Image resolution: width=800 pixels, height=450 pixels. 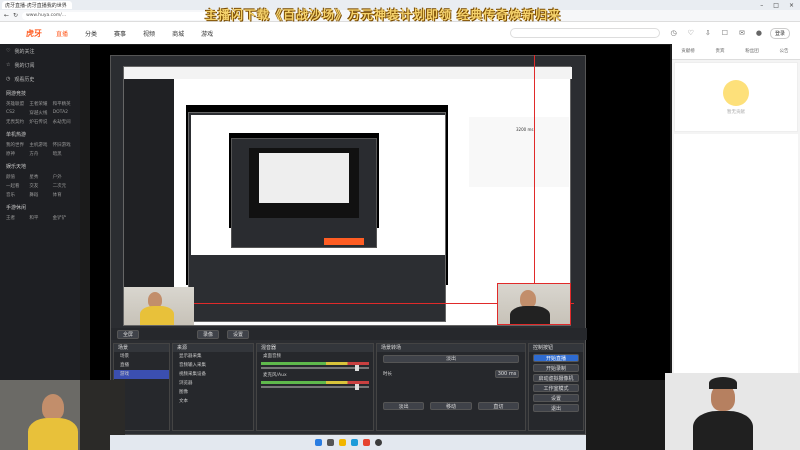 I want to click on folder-icon, so click(x=342, y=442).